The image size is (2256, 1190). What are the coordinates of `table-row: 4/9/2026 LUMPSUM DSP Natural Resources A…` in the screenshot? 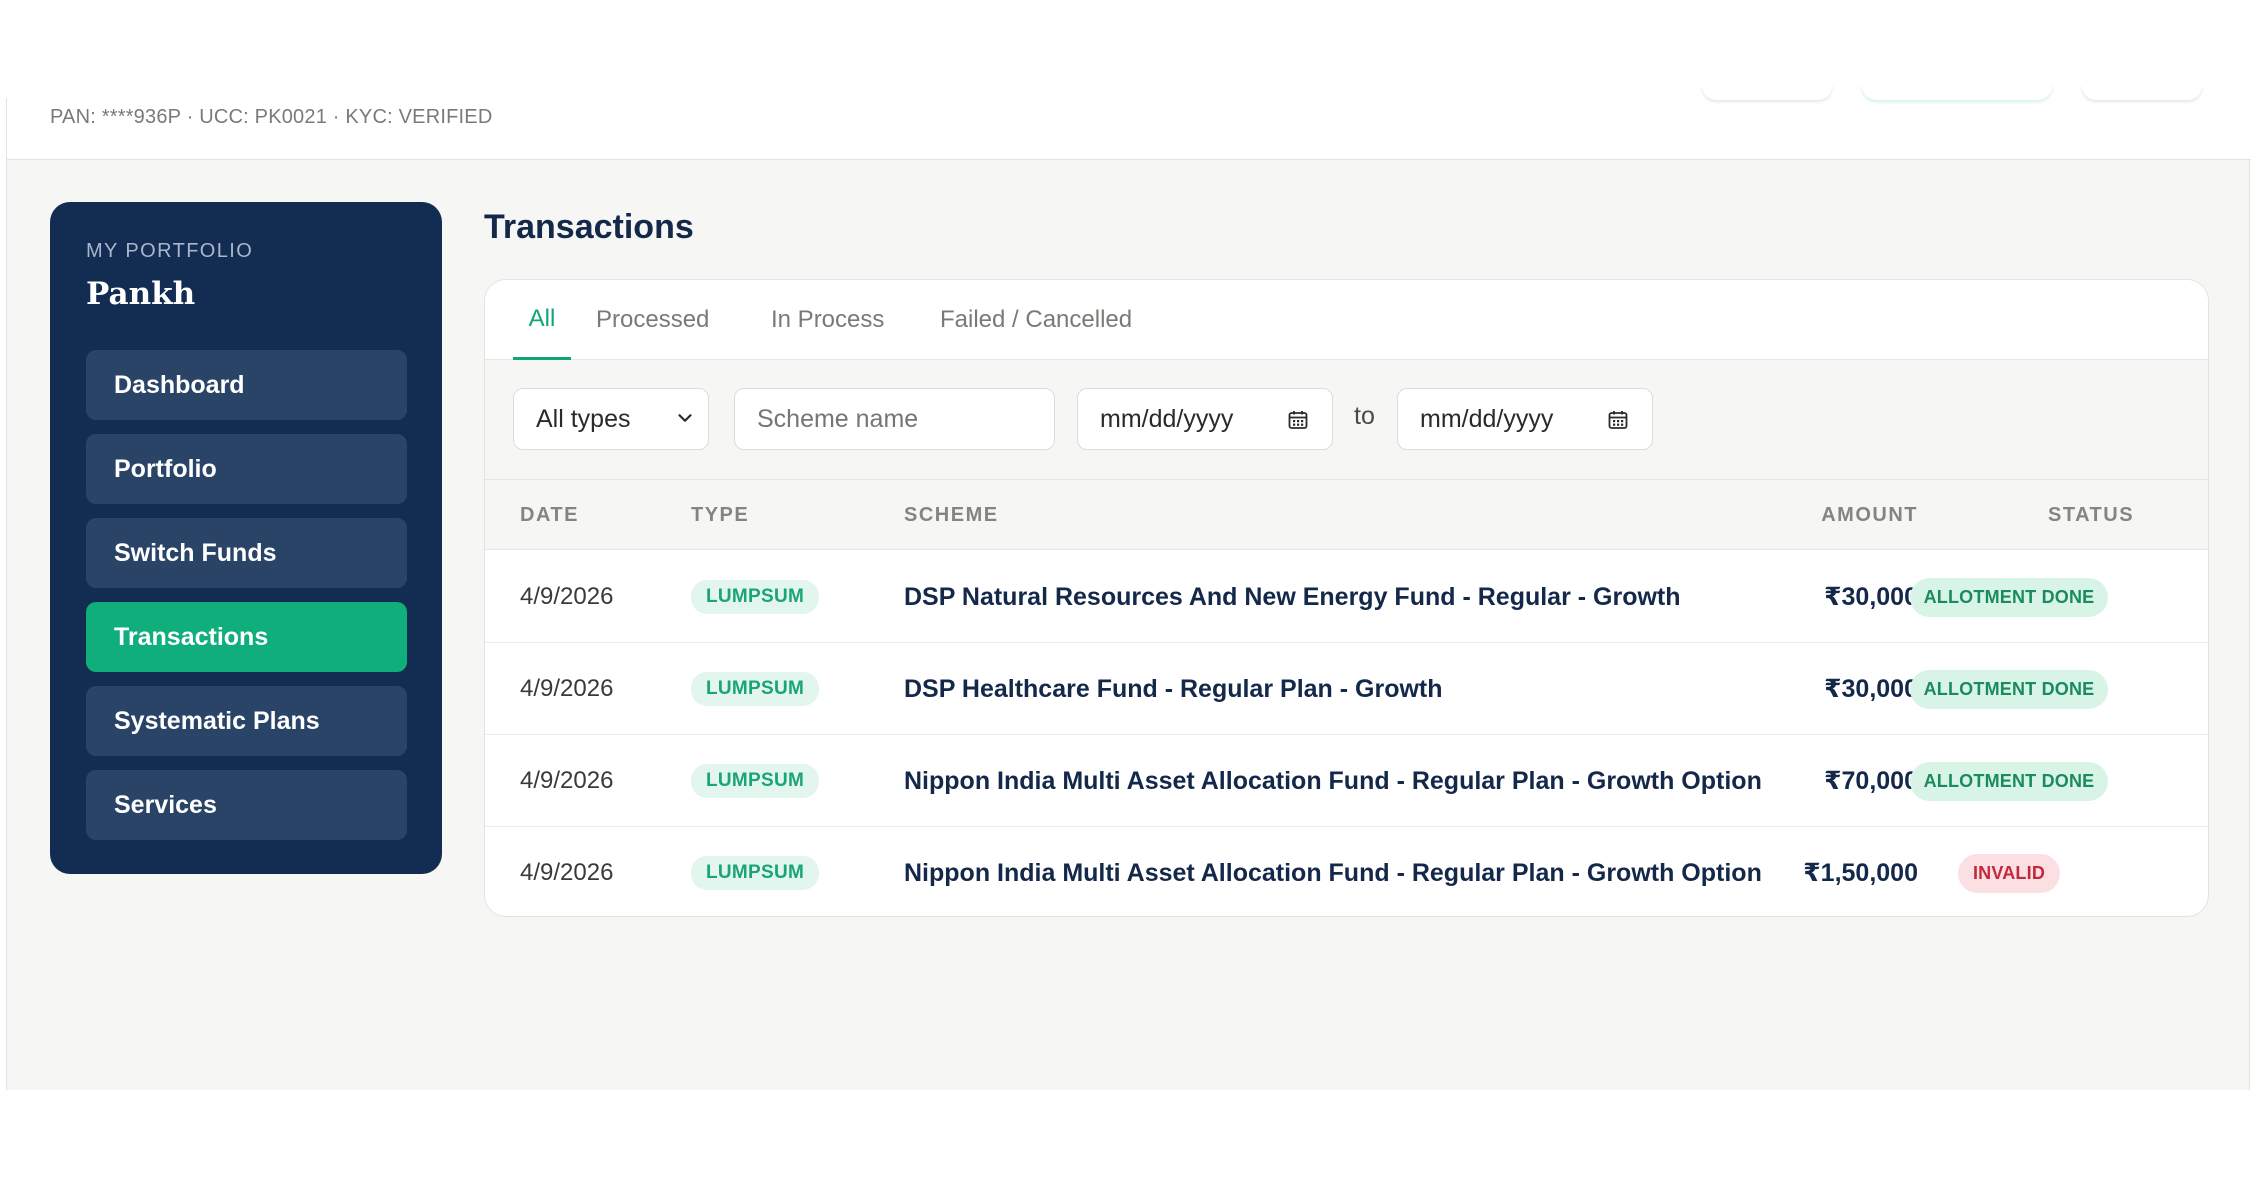 It's located at (1346, 597).